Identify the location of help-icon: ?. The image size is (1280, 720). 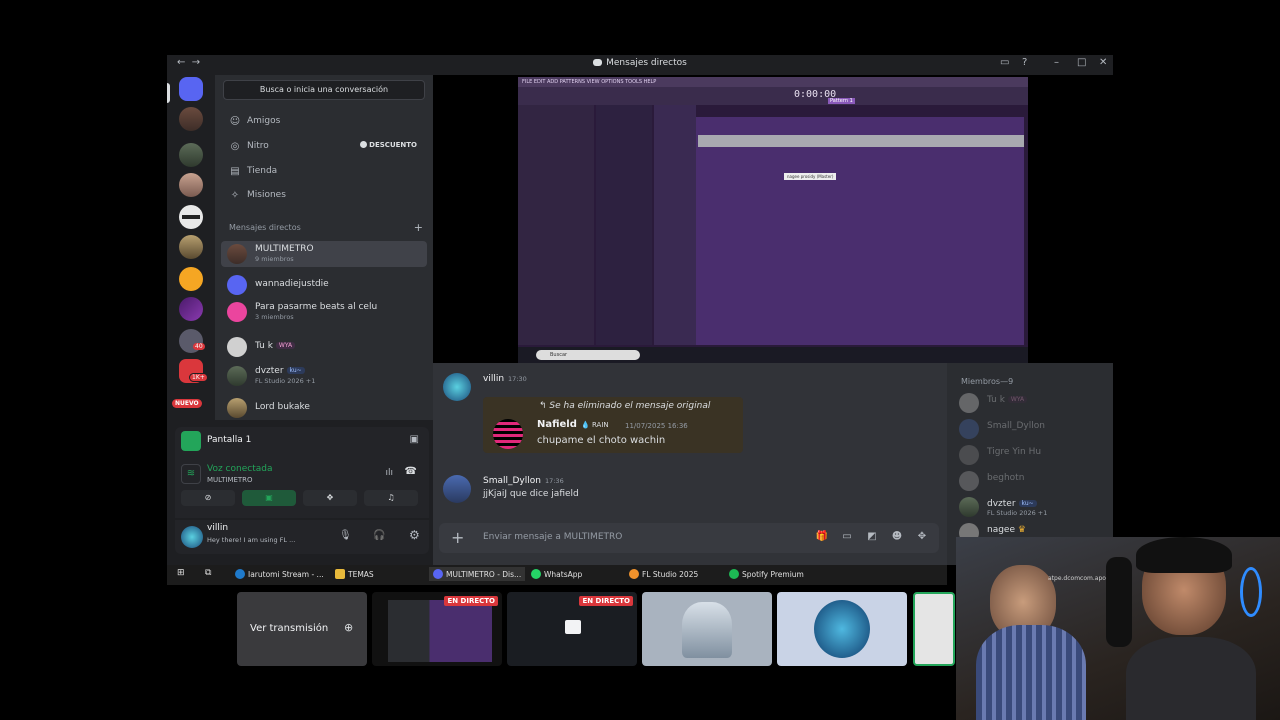
(1024, 62).